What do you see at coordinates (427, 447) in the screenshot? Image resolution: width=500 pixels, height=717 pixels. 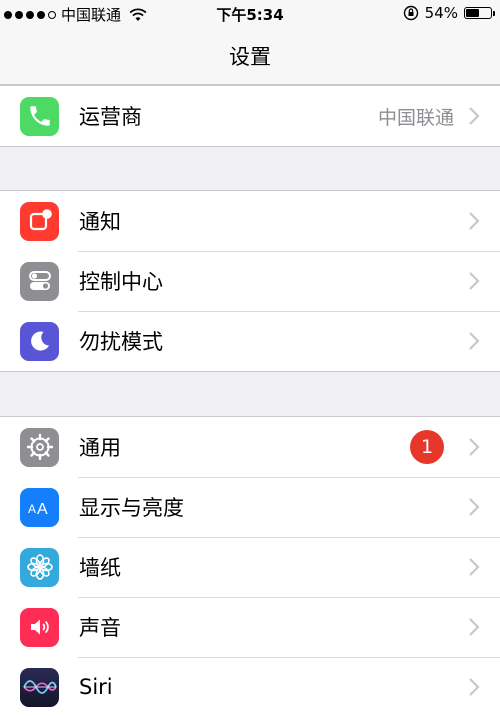 I see `update-badge: 1` at bounding box center [427, 447].